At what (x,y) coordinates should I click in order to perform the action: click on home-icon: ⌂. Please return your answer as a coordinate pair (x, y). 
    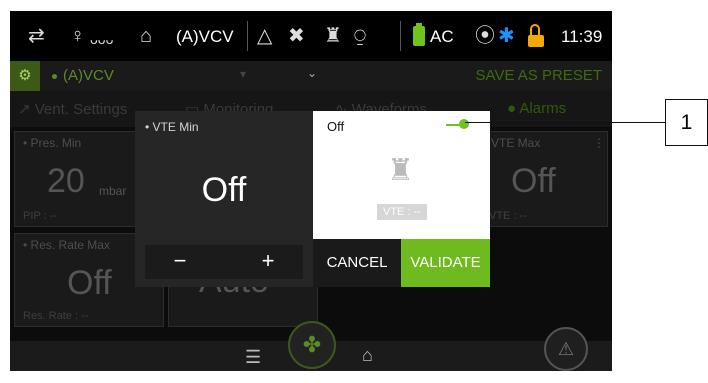
    Looking at the image, I should click on (367, 355).